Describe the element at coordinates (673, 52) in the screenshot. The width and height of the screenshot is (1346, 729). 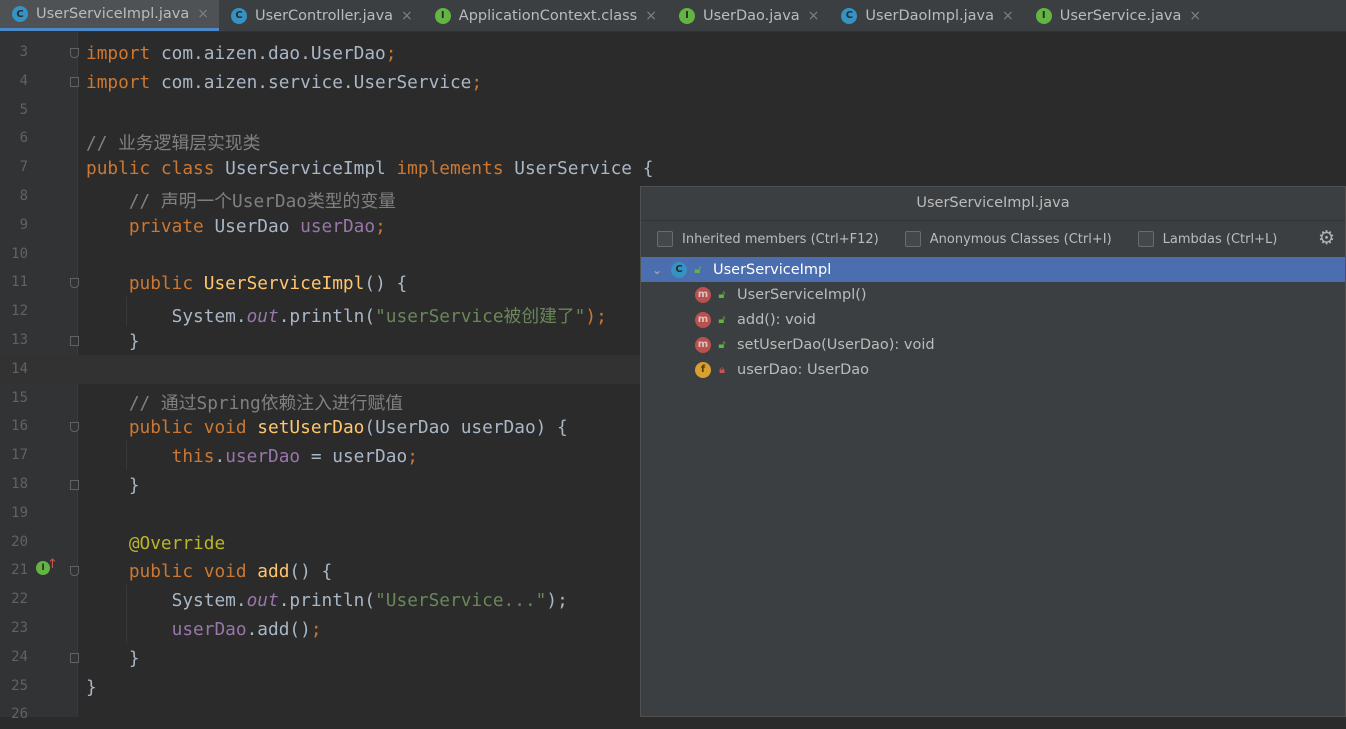
I see `code-line: 3 import com.aizen.dao.UserDao;` at that location.